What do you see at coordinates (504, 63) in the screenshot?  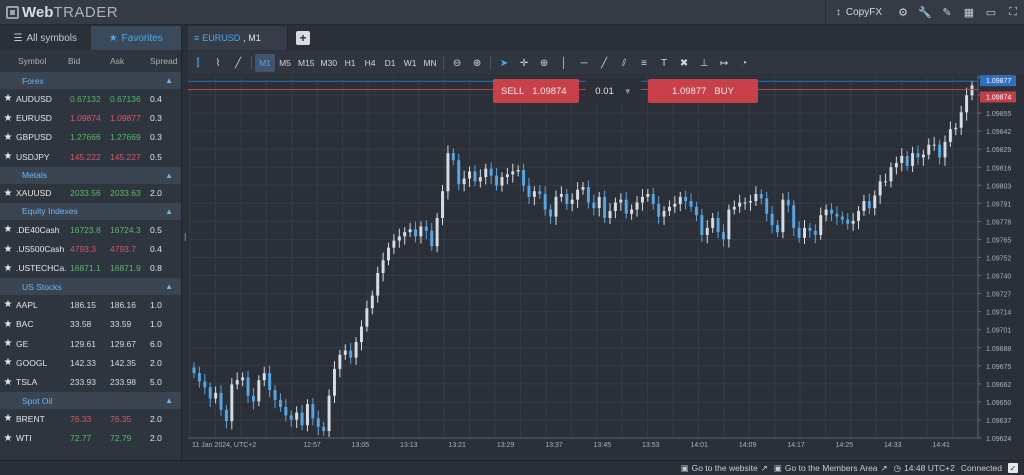 I see `cursor-icon: ➤` at bounding box center [504, 63].